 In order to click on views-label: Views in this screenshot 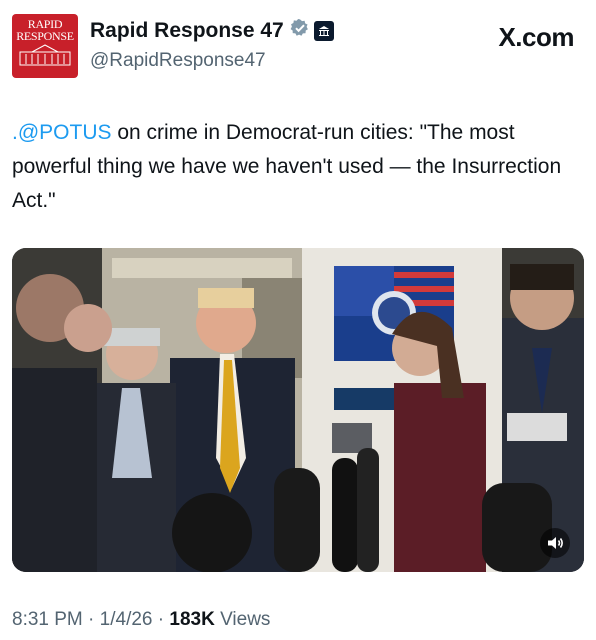, I will do `click(242, 619)`.